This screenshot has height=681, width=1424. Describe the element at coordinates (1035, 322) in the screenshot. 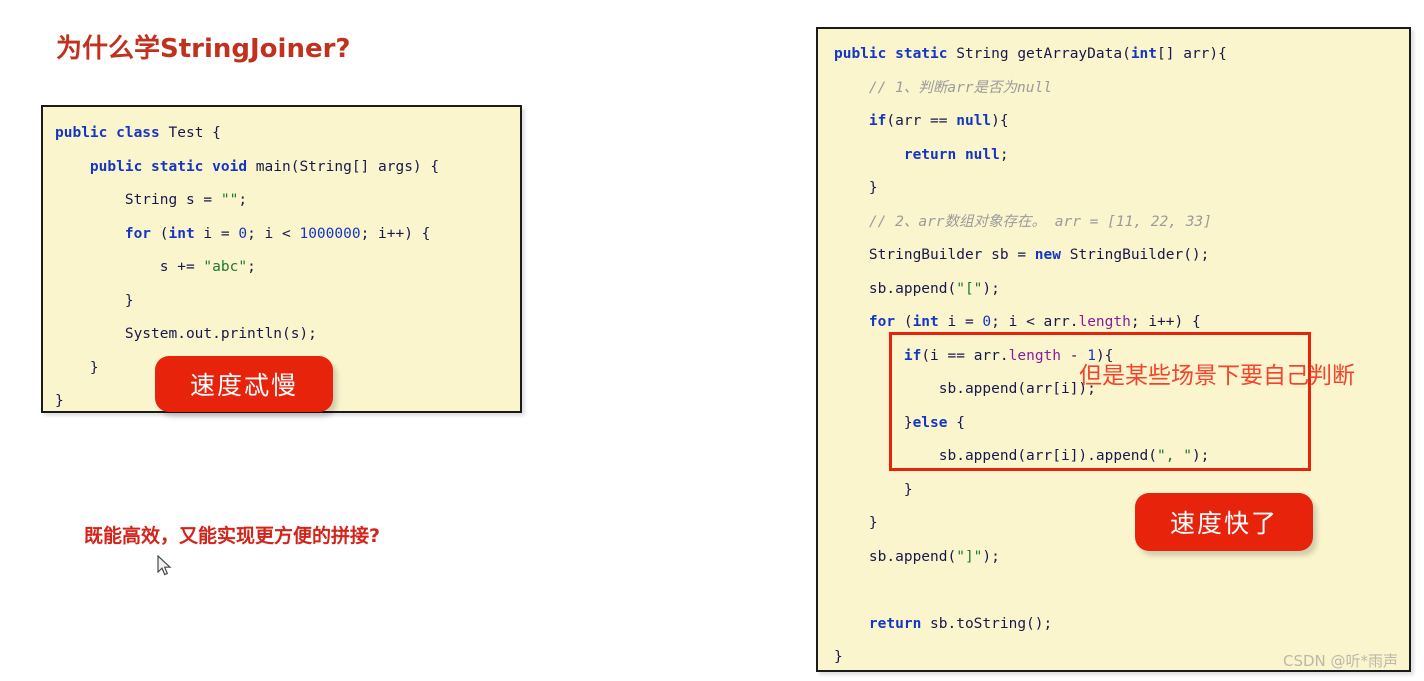

I see `code-token: ; i < arr.` at that location.